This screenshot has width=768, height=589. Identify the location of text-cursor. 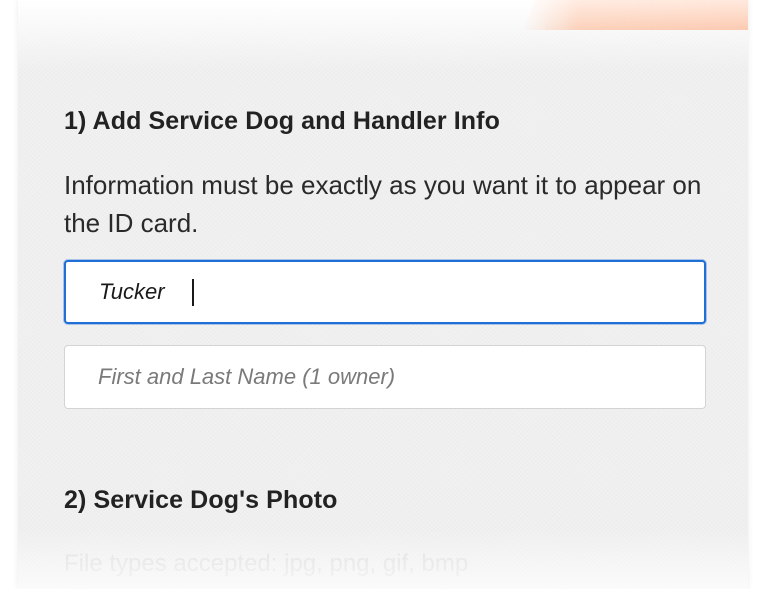
(193, 292).